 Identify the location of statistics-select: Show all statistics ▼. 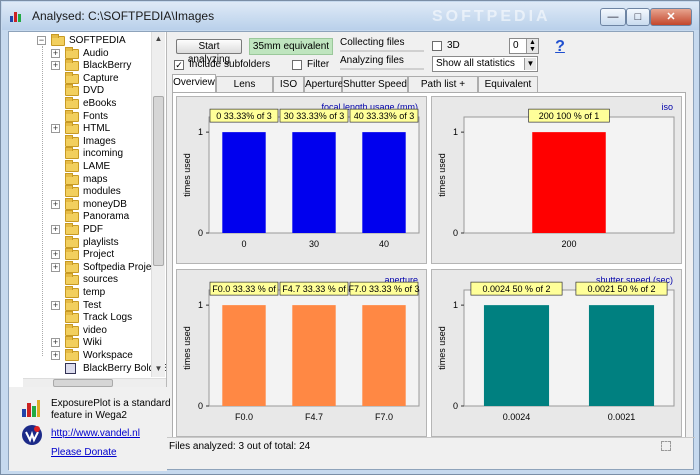
(485, 64).